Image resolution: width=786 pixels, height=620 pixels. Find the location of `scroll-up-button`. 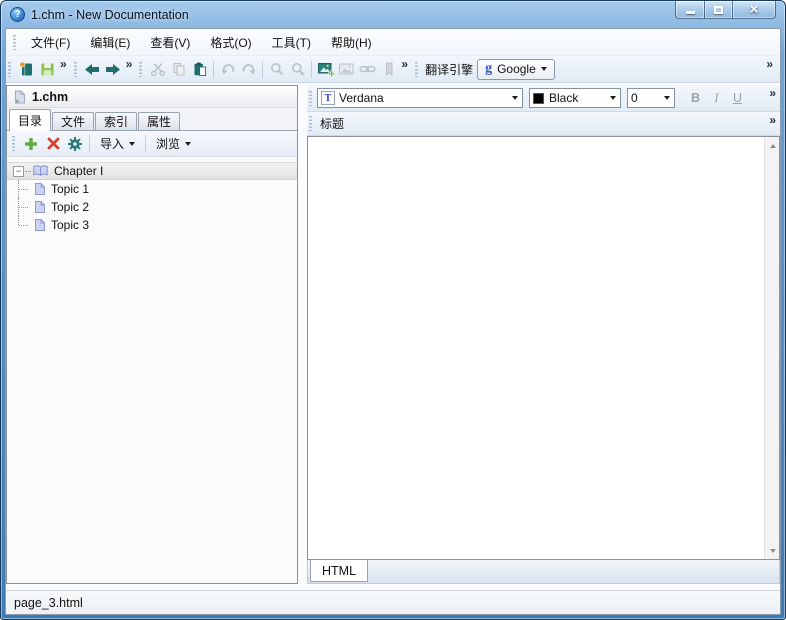

scroll-up-button is located at coordinates (772, 145).